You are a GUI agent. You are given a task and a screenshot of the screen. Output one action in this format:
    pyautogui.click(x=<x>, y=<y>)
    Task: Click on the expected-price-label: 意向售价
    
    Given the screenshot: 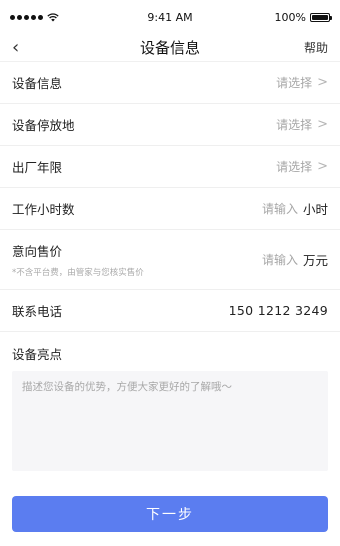 What is the action you would take?
    pyautogui.click(x=37, y=251)
    